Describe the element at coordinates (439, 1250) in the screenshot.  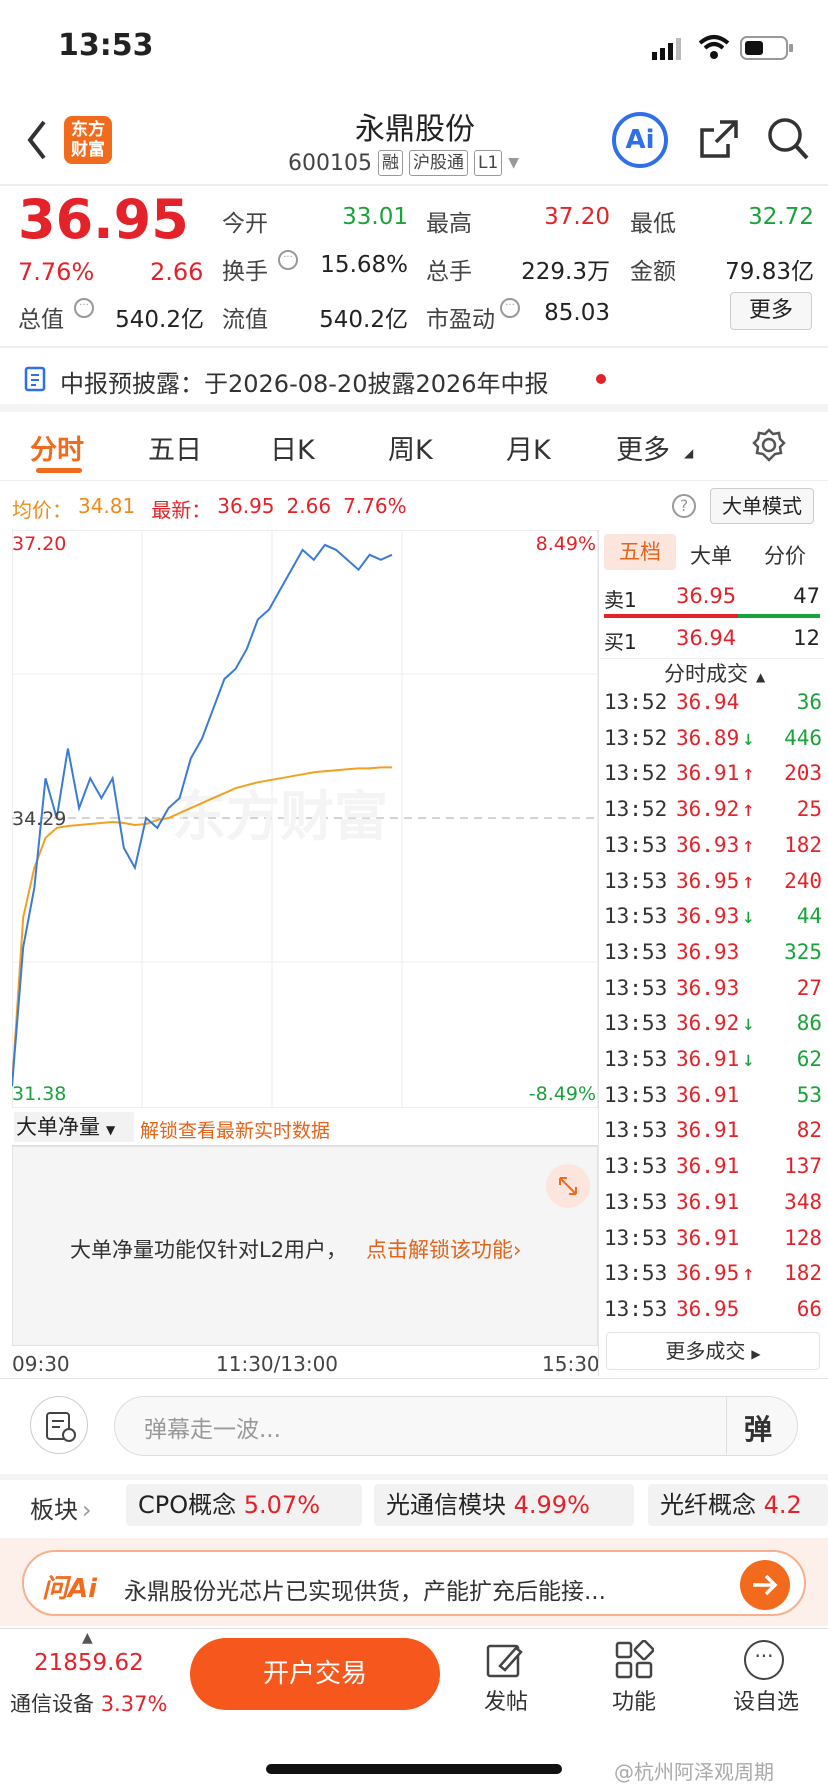
I see `l2-unlock-label: 点击解锁该功能` at that location.